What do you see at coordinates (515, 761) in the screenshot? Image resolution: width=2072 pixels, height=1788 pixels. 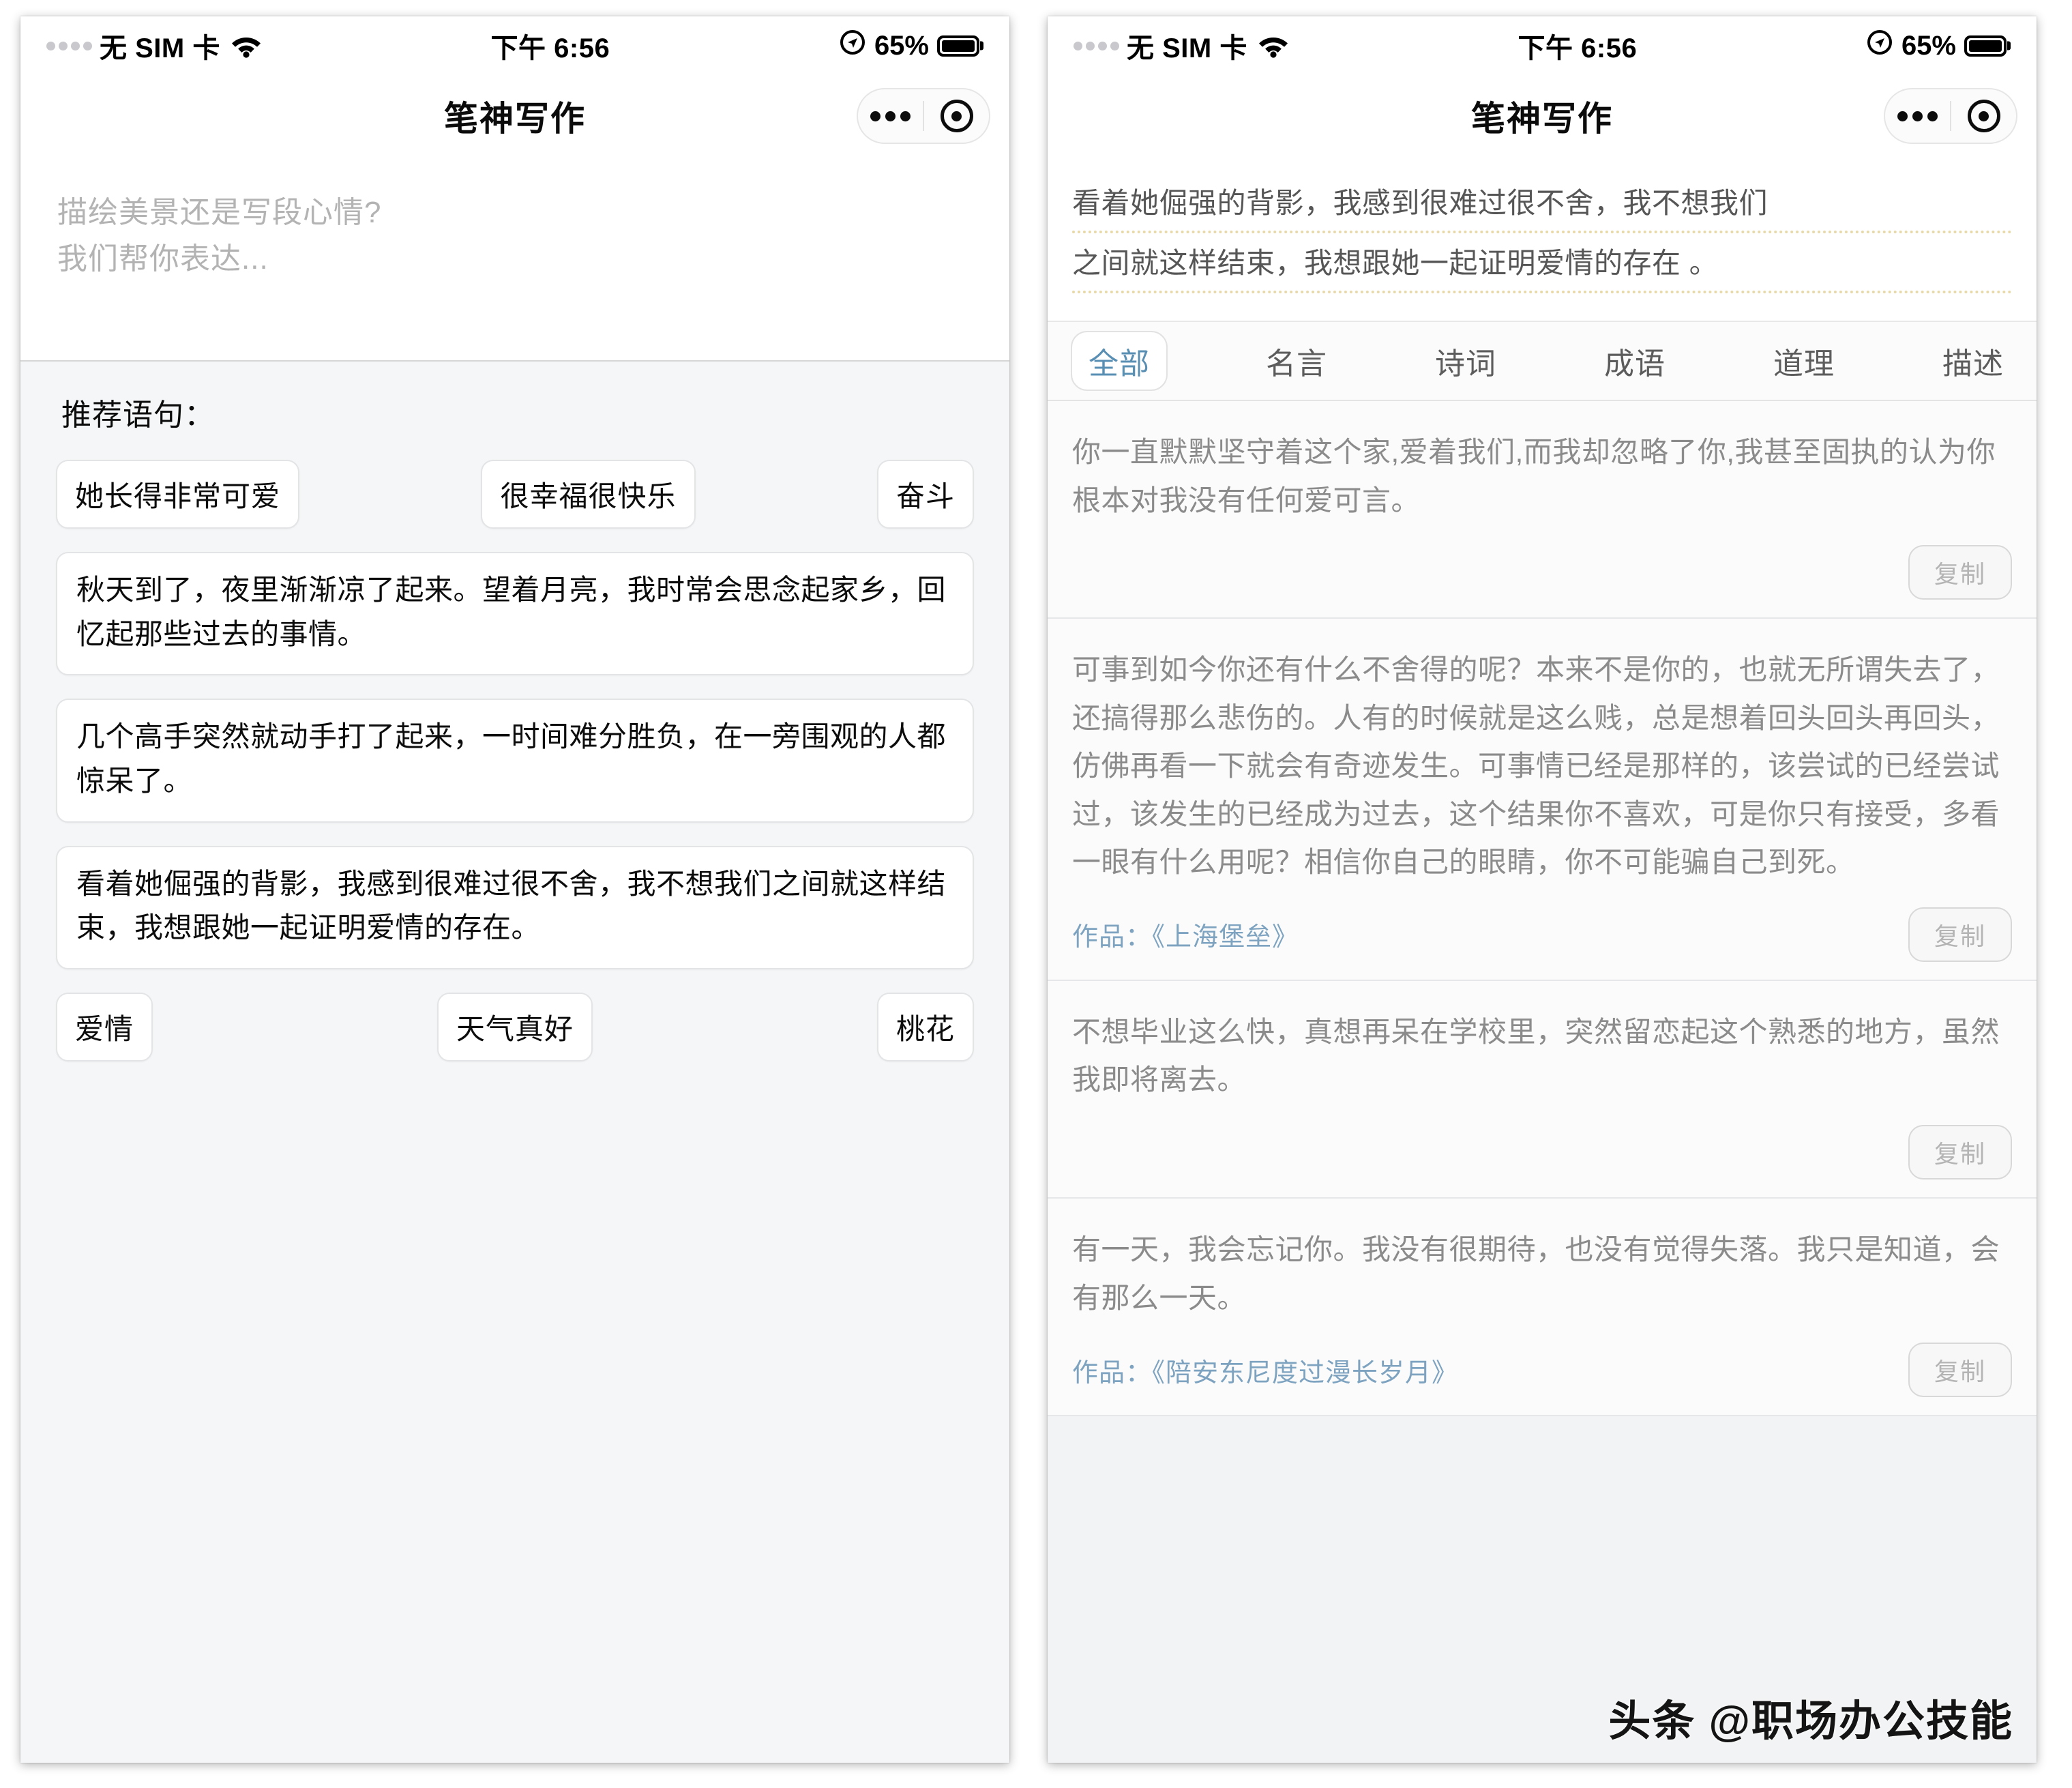 I see `suggestion-sentence-card: 几个高手突然就动手打了起来，一时间难分胜负，在一旁围观的人都惊呆了。` at bounding box center [515, 761].